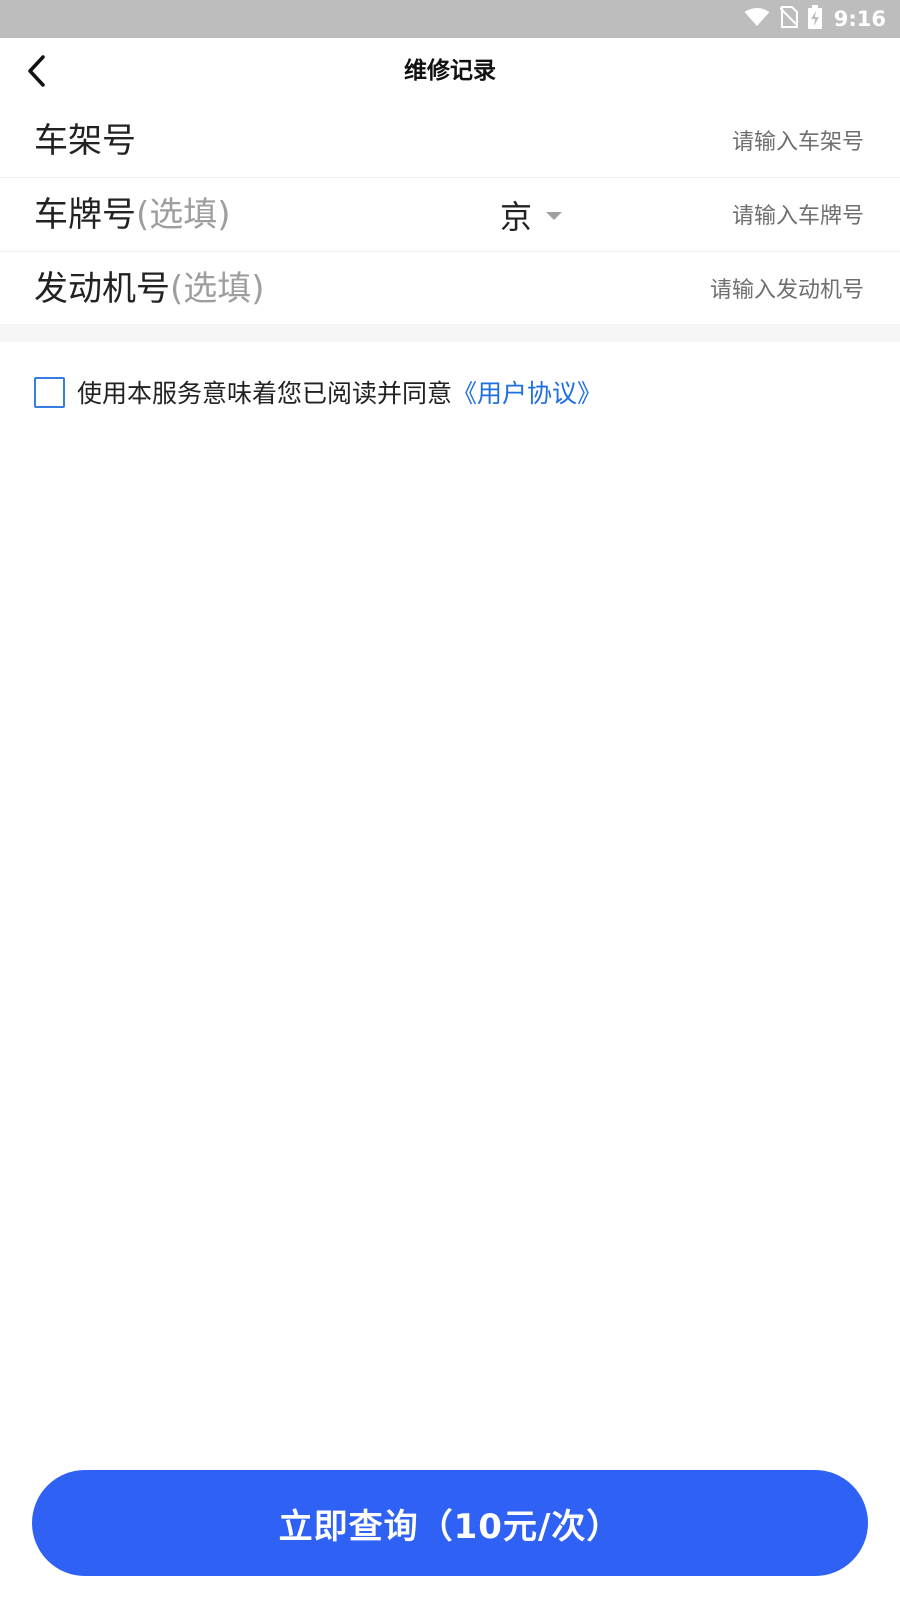 The height and width of the screenshot is (1600, 900). What do you see at coordinates (217, 289) in the screenshot?
I see `engine-optional-hint: (选填)` at bounding box center [217, 289].